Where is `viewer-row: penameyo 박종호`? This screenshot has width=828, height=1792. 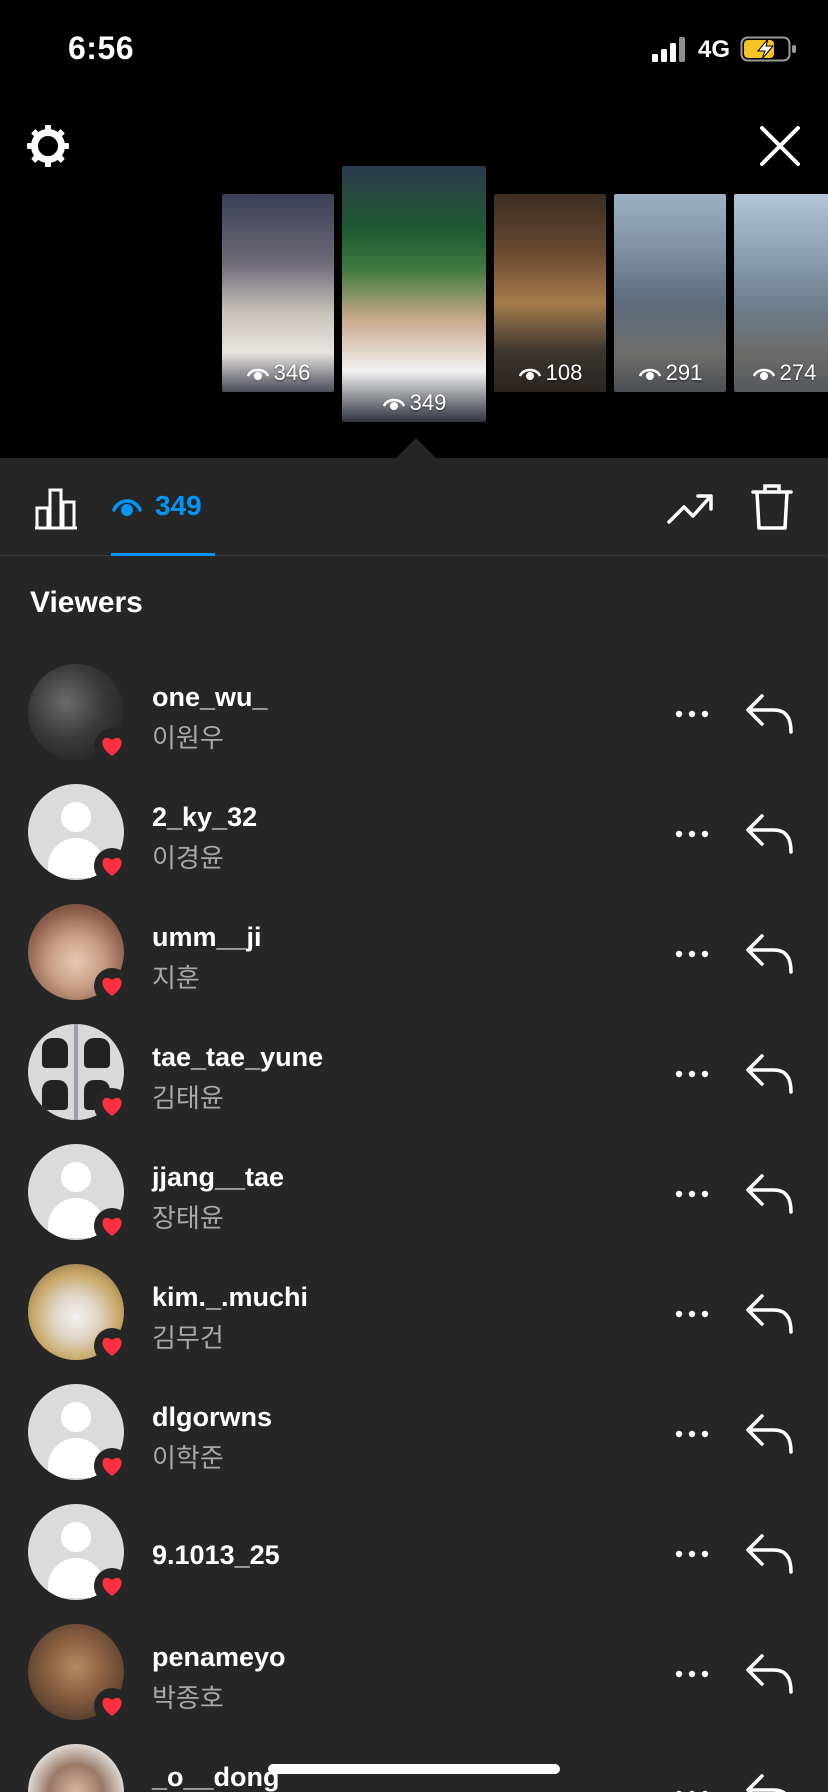
viewer-row: penameyo 박종호 is located at coordinates (414, 1676).